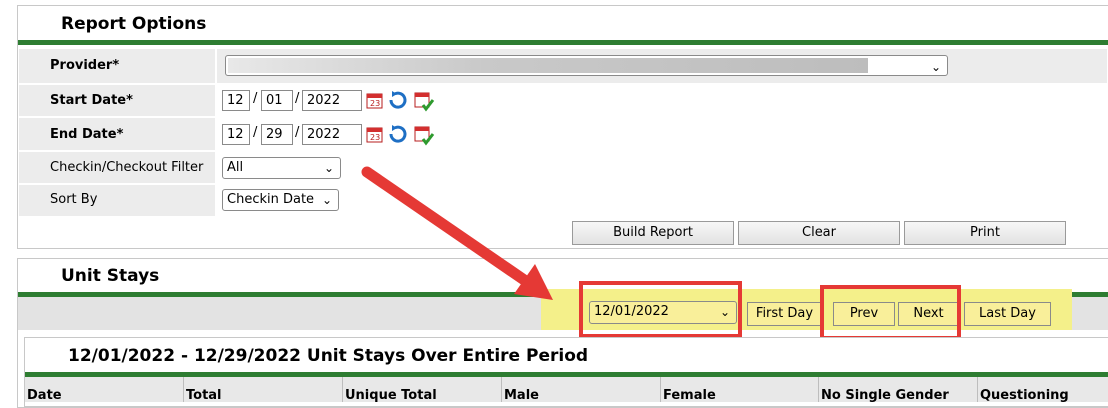 This screenshot has height=408, width=1108. What do you see at coordinates (521, 395) in the screenshot?
I see `column-header-male: Male` at bounding box center [521, 395].